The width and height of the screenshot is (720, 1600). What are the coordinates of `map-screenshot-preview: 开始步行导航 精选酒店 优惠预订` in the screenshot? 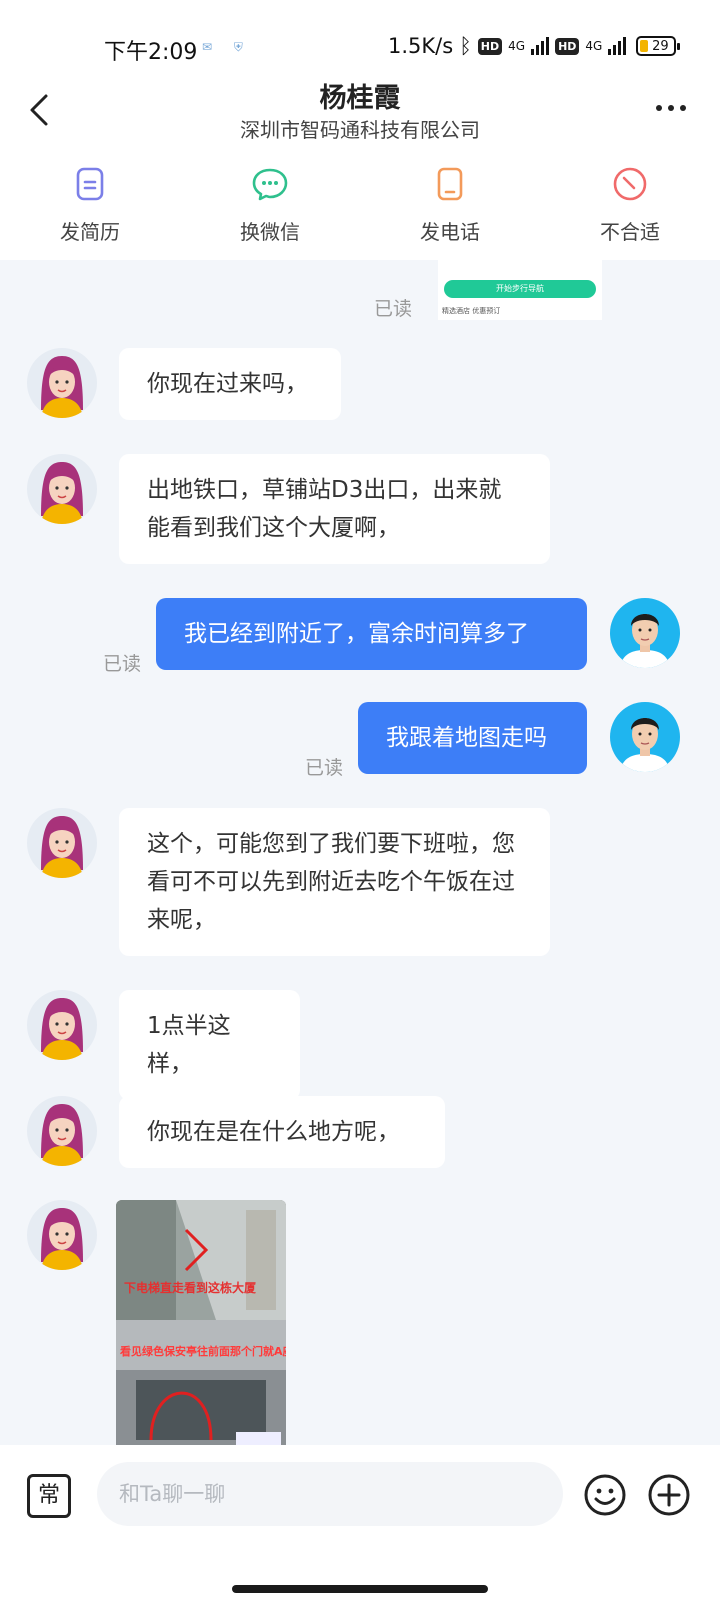 It's located at (520, 290).